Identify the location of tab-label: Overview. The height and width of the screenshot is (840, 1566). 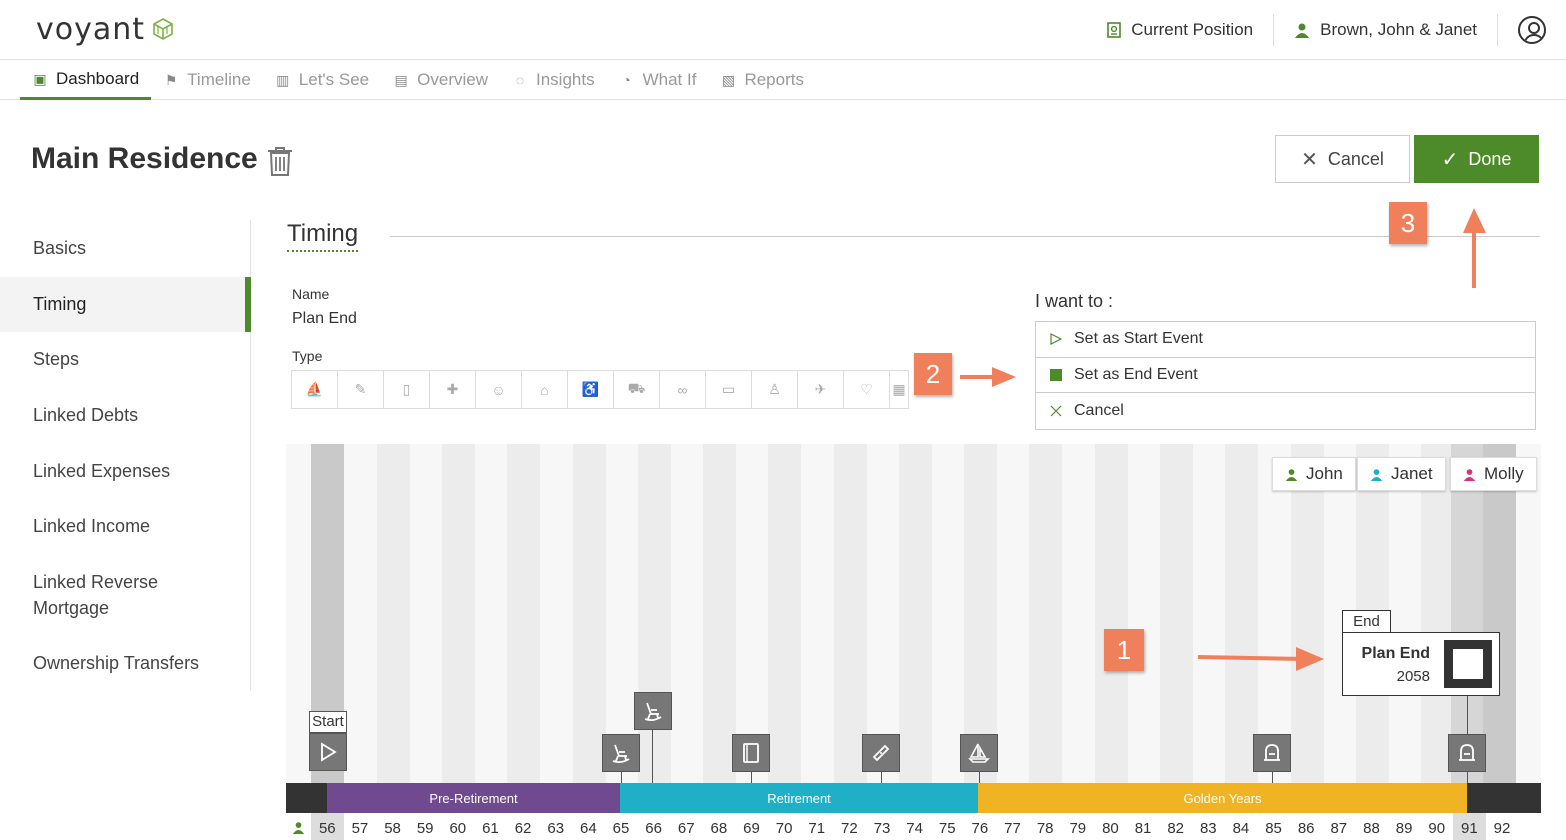
(452, 79).